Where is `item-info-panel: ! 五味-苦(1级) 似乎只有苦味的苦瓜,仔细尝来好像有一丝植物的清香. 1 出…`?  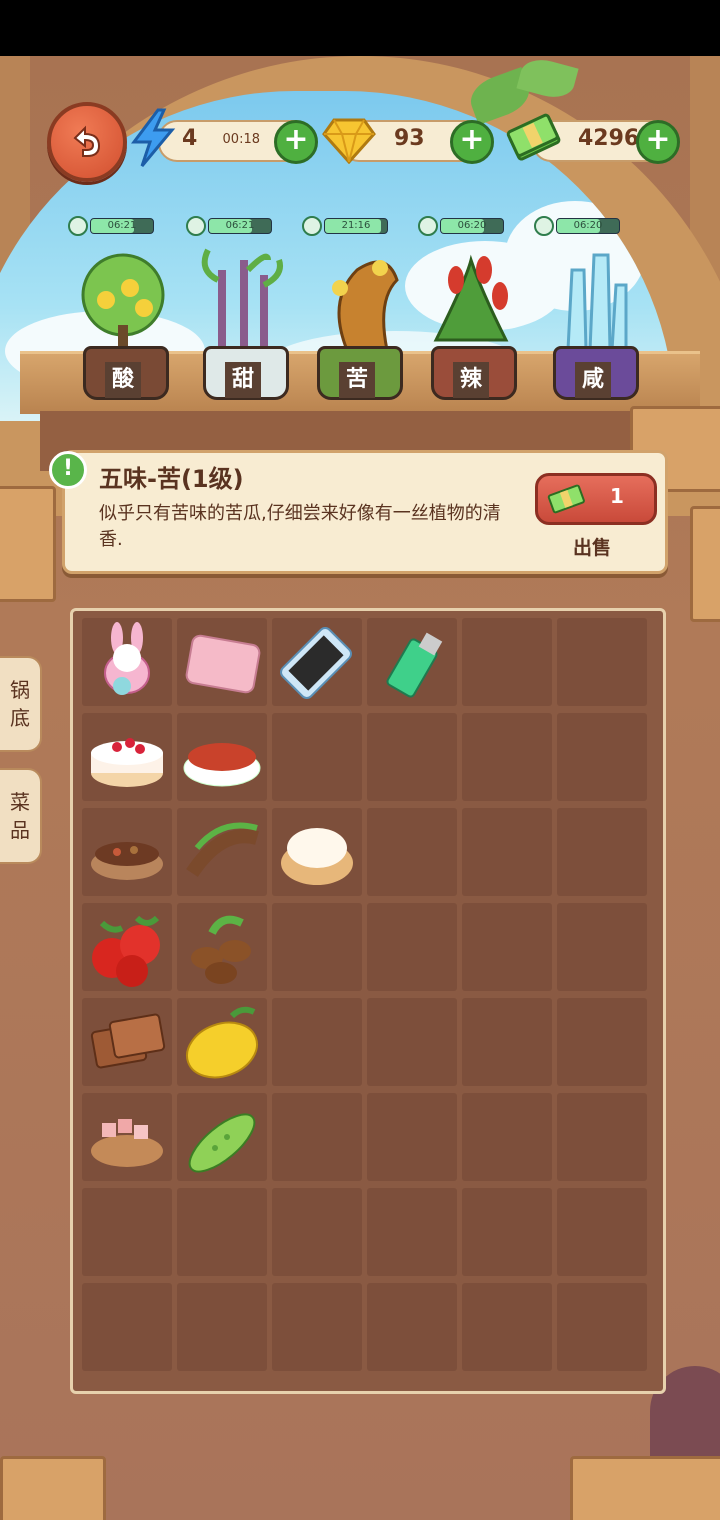 item-info-panel: ! 五味-苦(1级) 似乎只有苦味的苦瓜,仔细尝来好像有一丝植物的清香. 1 出… is located at coordinates (358, 512).